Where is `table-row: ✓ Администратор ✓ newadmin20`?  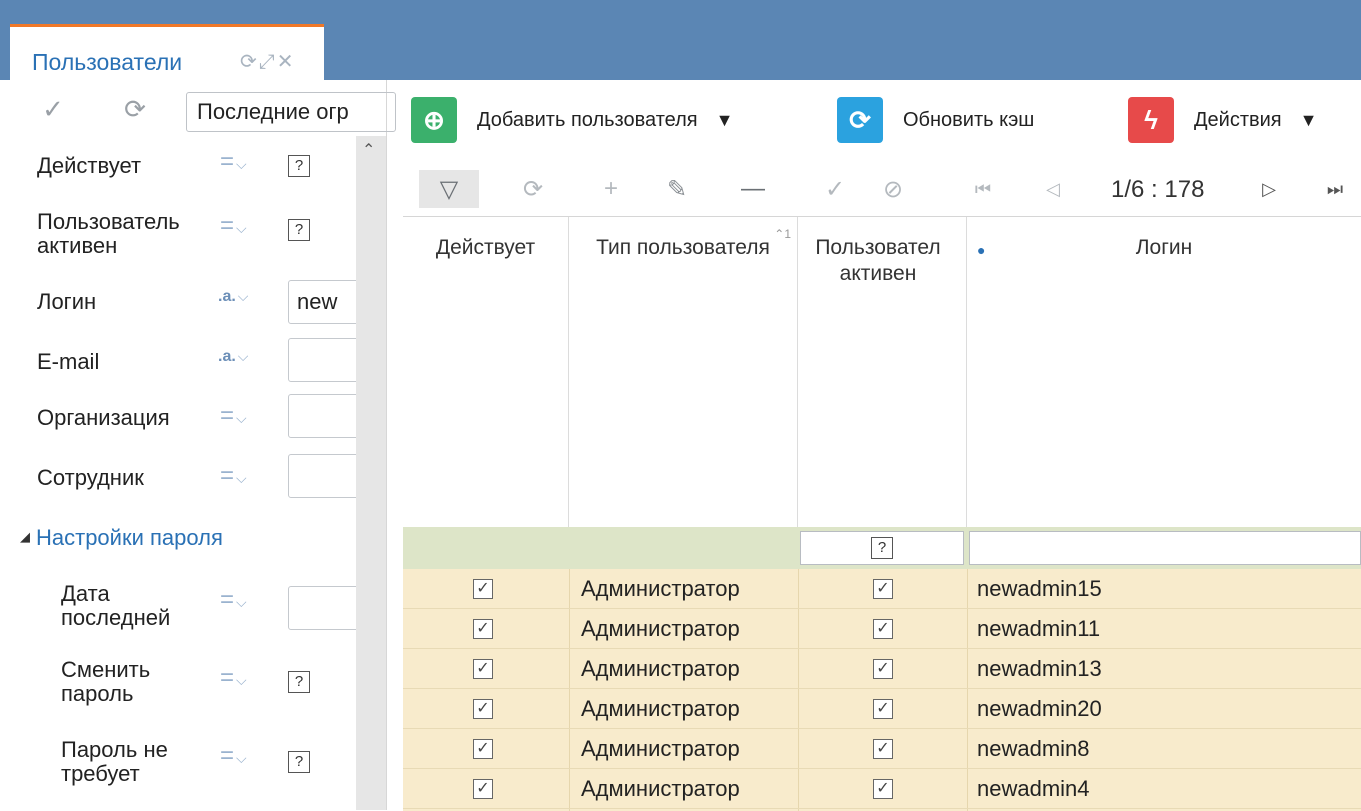
table-row: ✓ Администратор ✓ newadmin20 is located at coordinates (882, 709).